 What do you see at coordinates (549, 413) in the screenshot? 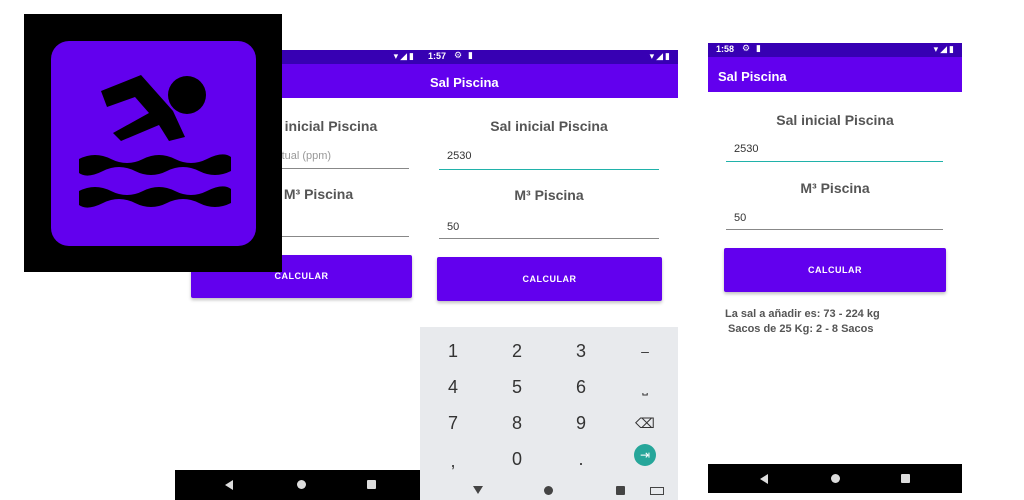
I see `numeric-keypad: 1 2 3 – 4 5 6 ⎵ 7 8 9 ⌫ , 0 . ⇥` at bounding box center [549, 413].